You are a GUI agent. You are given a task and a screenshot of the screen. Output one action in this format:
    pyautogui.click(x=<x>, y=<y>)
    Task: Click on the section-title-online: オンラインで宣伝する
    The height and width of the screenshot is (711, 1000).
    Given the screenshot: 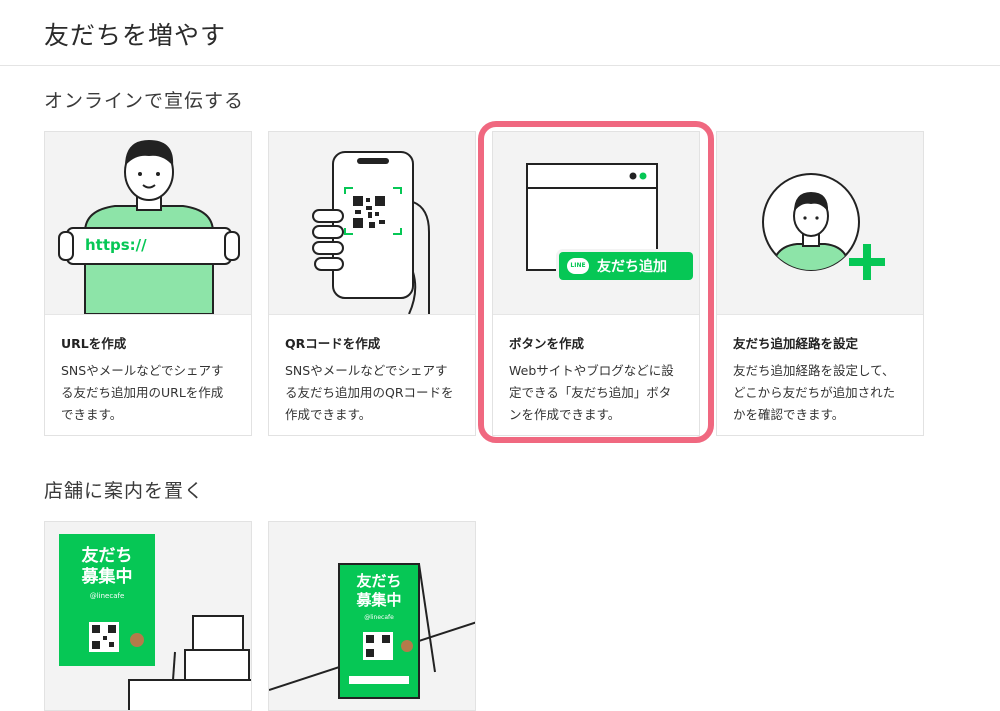 What is the action you would take?
    pyautogui.click(x=144, y=101)
    